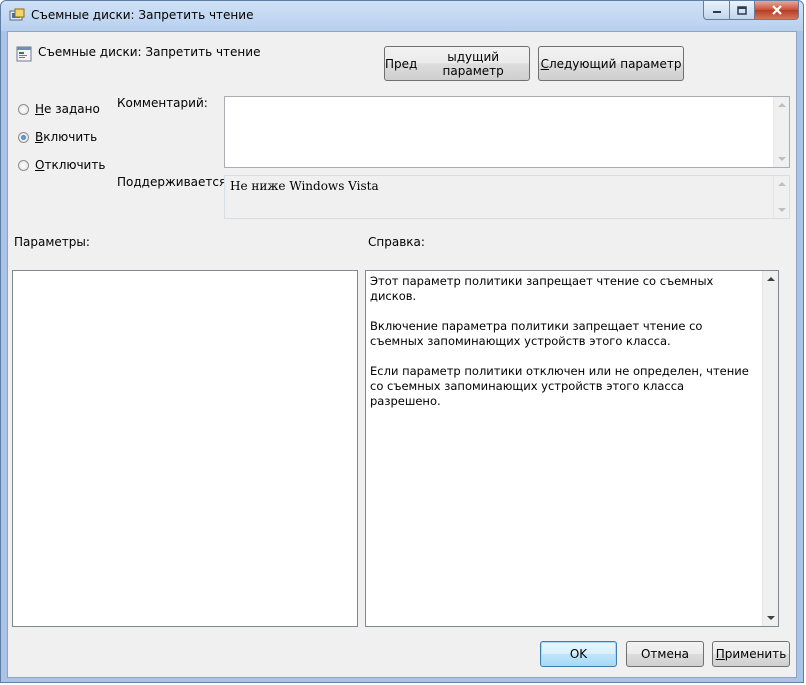  Describe the element at coordinates (397, 63) in the screenshot. I see `prev-label-before: Пре` at that location.